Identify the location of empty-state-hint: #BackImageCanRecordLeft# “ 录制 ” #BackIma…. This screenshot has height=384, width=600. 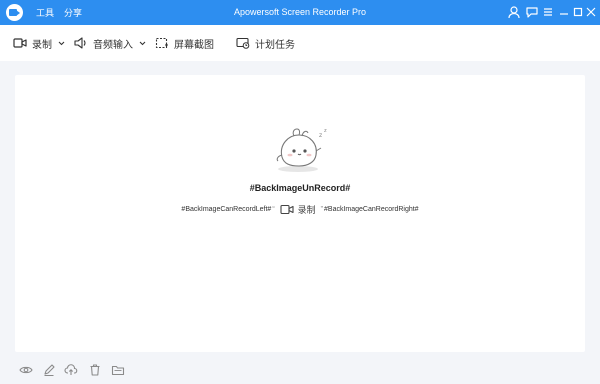
(300, 209).